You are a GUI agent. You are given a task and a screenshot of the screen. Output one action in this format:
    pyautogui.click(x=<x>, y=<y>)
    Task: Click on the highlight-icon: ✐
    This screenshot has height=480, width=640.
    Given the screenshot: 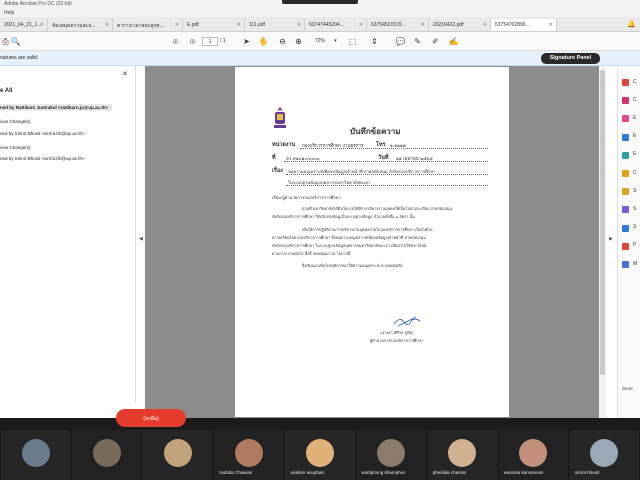 What is the action you would take?
    pyautogui.click(x=435, y=41)
    